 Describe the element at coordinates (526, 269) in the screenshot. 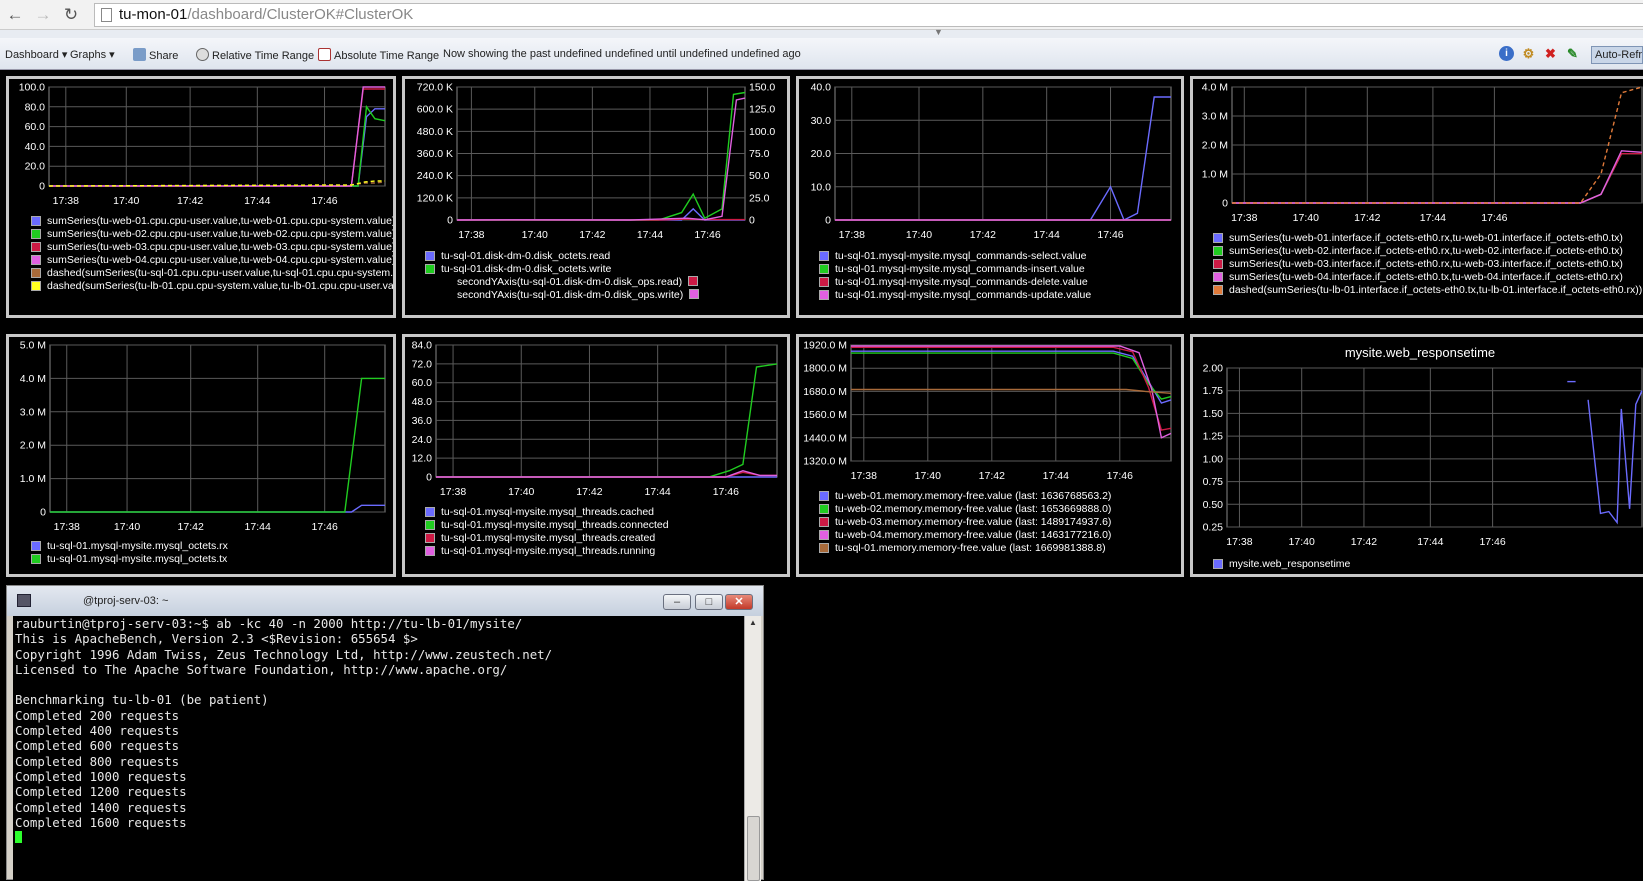

I see `legend-label: tu-sql-01.disk-dm-0.disk_octets.write` at that location.